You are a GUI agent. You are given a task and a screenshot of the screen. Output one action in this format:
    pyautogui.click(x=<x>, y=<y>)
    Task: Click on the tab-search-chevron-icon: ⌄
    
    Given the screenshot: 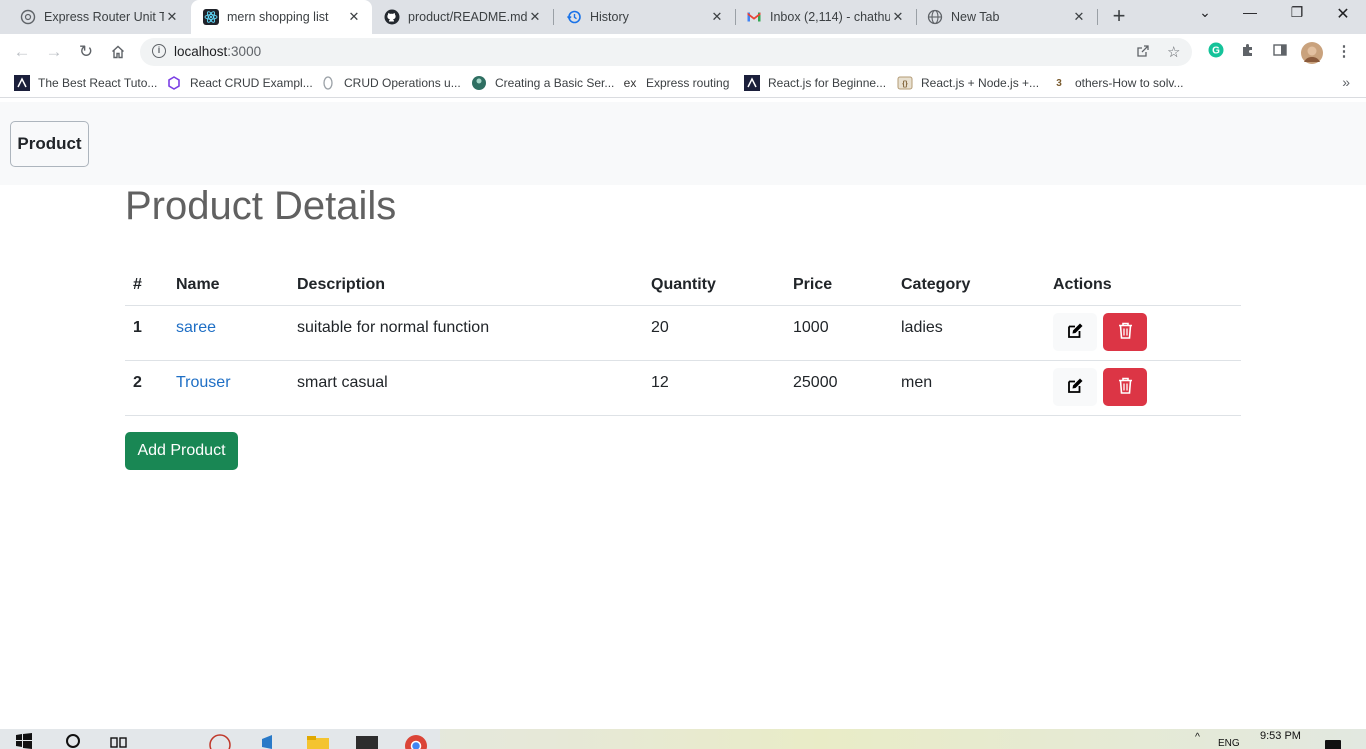 What is the action you would take?
    pyautogui.click(x=1205, y=12)
    